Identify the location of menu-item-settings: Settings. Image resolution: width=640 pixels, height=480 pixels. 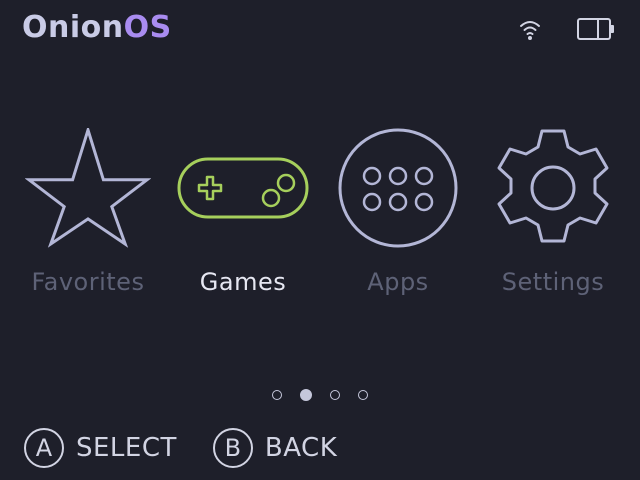
(553, 215).